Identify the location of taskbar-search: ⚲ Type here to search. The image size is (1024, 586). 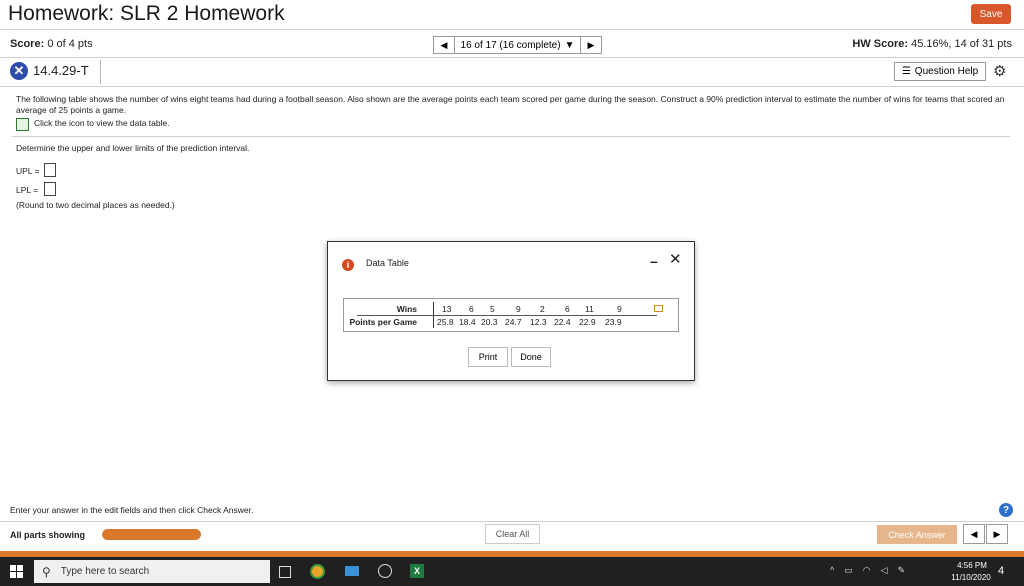
(152, 571).